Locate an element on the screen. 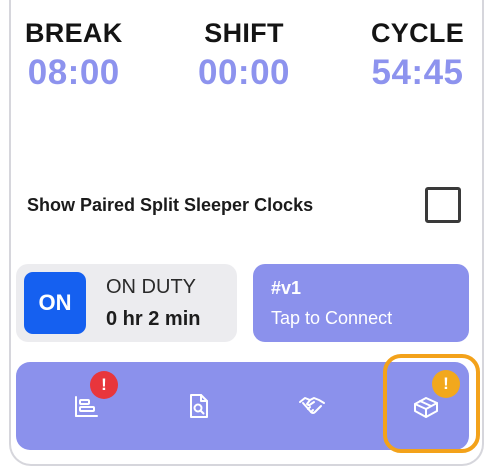 The width and height of the screenshot is (495, 474). break-value: 08:00 is located at coordinates (73, 72).